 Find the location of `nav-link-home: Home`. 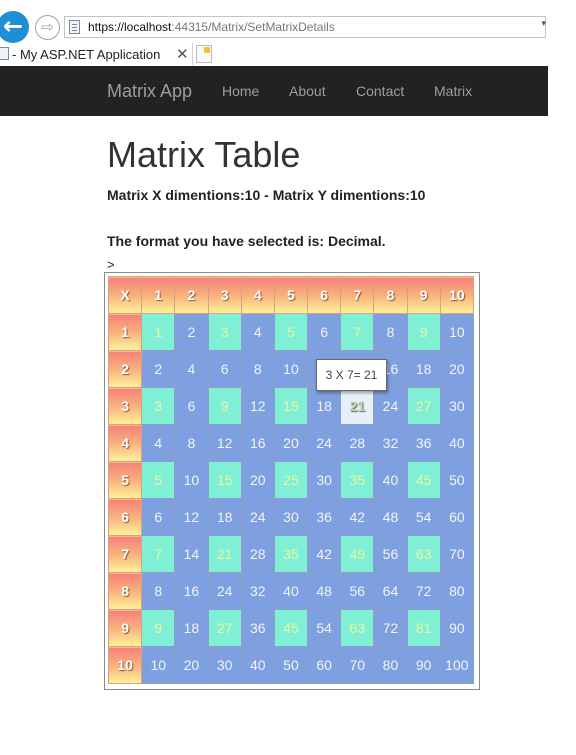

nav-link-home: Home is located at coordinates (240, 91).